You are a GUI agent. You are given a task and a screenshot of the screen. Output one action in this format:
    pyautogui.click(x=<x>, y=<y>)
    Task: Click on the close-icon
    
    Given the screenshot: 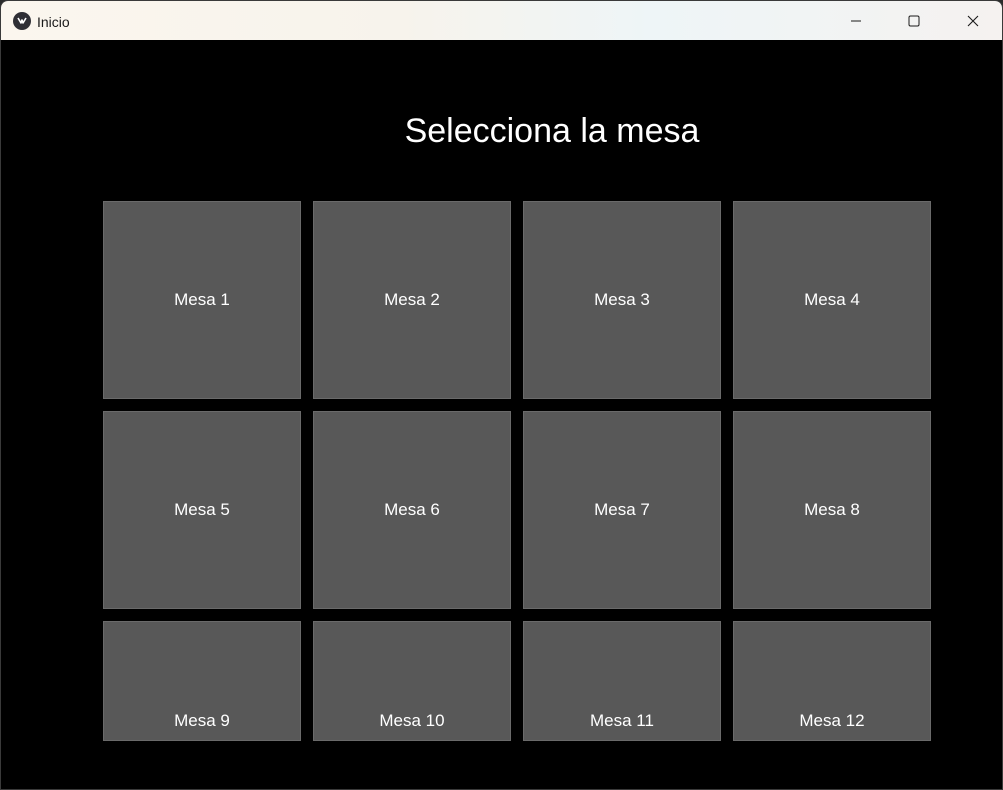 What is the action you would take?
    pyautogui.click(x=973, y=21)
    